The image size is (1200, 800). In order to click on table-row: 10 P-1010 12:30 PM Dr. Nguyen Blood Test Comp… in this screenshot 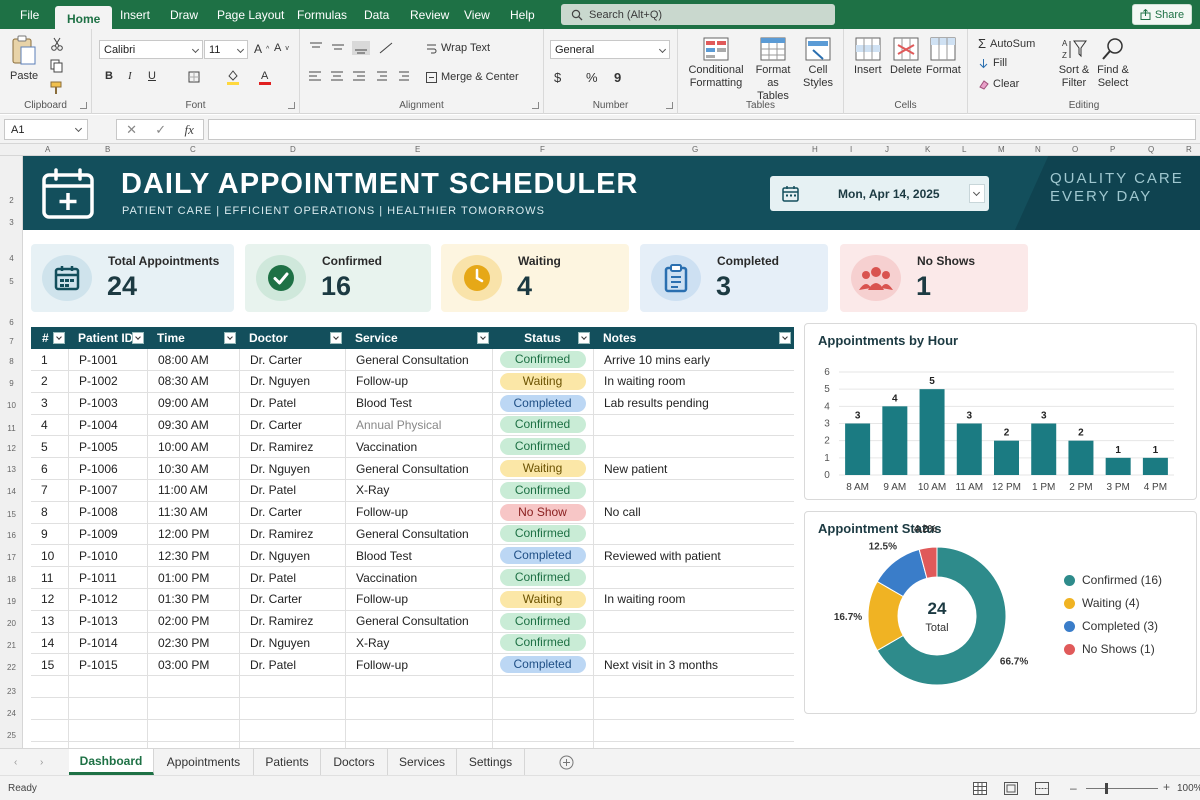, I will do `click(412, 556)`.